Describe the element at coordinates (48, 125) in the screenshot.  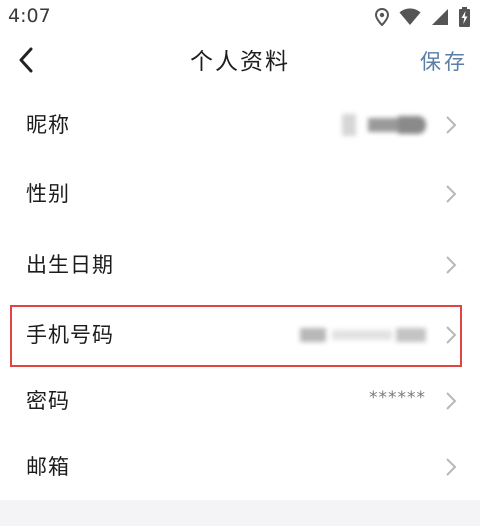
I see `nickname-label: 昵称` at that location.